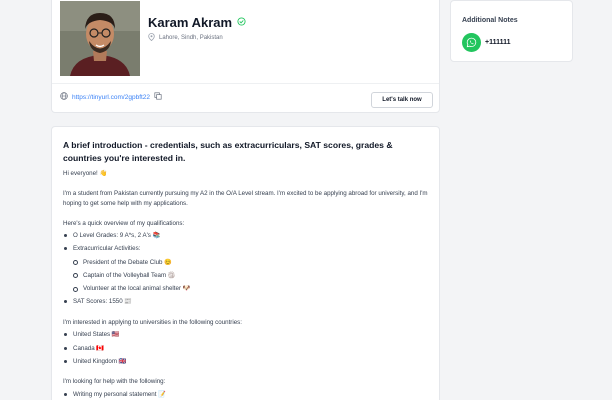 This screenshot has height=400, width=612. I want to click on list-item: Writing my personal statement 📝, so click(245, 394).